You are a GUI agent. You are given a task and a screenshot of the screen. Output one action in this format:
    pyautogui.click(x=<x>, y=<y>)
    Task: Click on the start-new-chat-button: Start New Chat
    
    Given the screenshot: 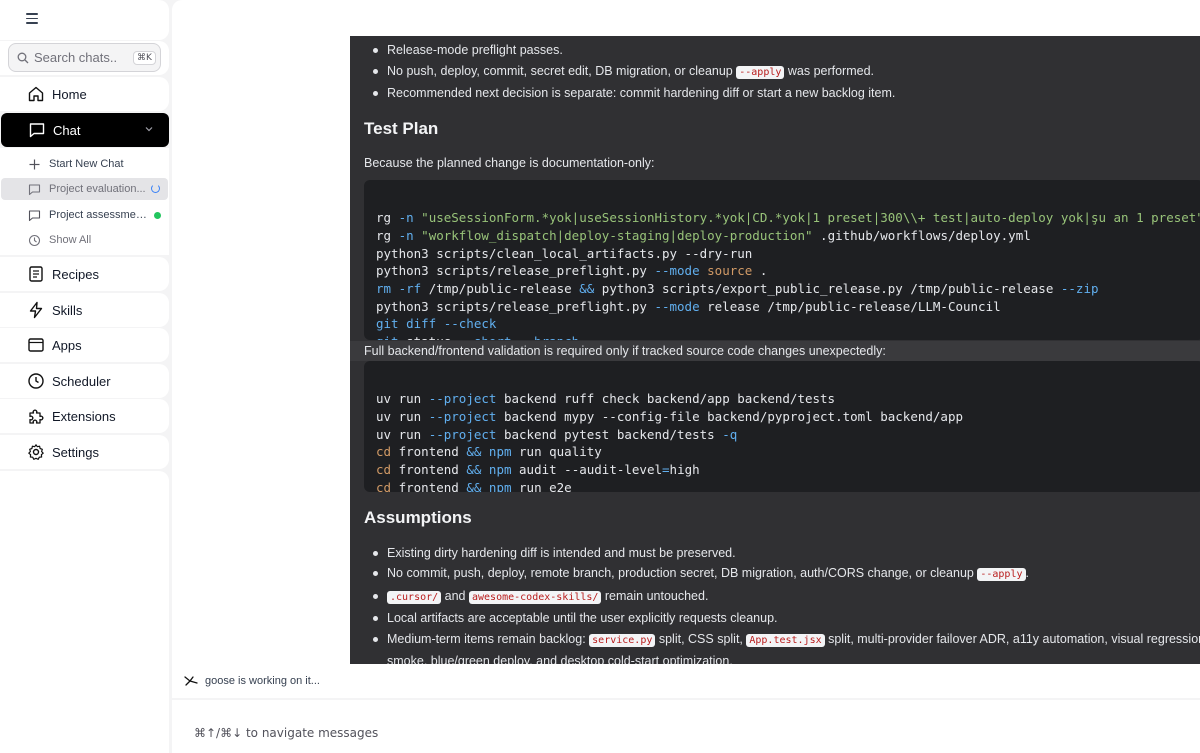 What is the action you would take?
    pyautogui.click(x=84, y=164)
    